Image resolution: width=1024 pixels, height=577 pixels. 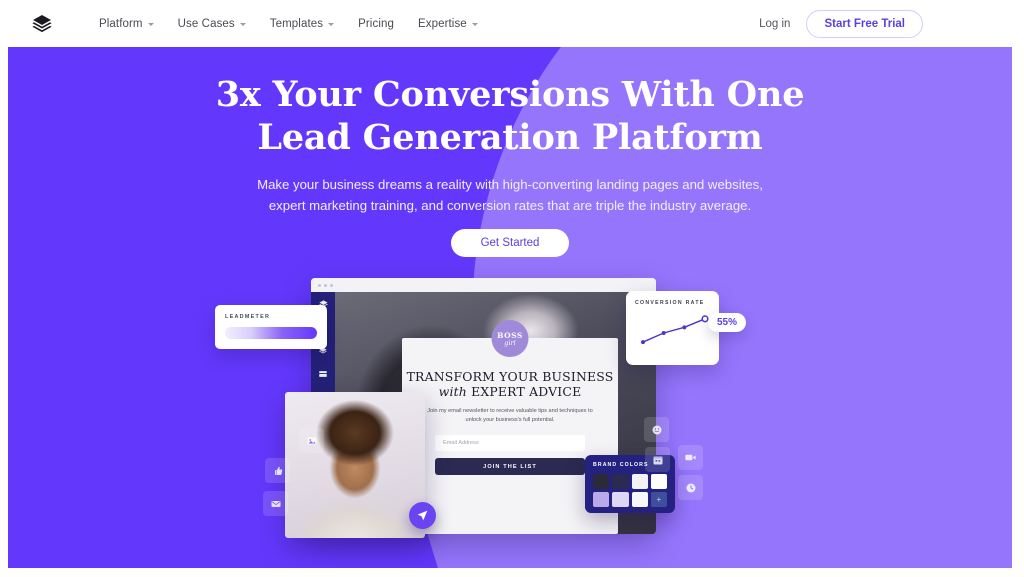 What do you see at coordinates (670, 303) in the screenshot?
I see `conversion-rate-title: CONVERSION RATE` at bounding box center [670, 303].